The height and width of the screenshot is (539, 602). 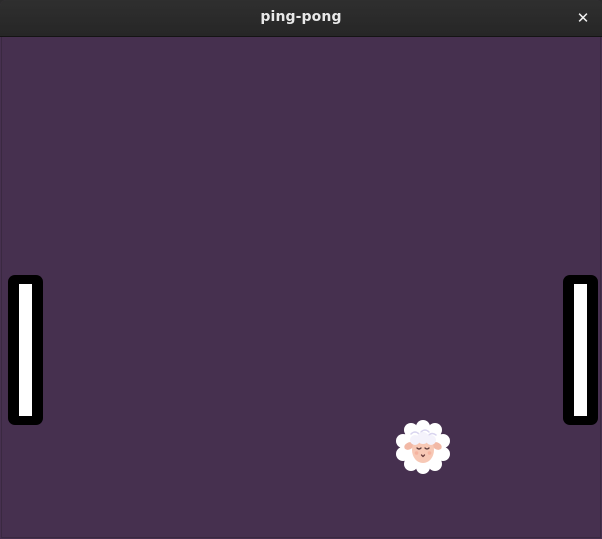 I want to click on sheep-icon, so click(x=423, y=447).